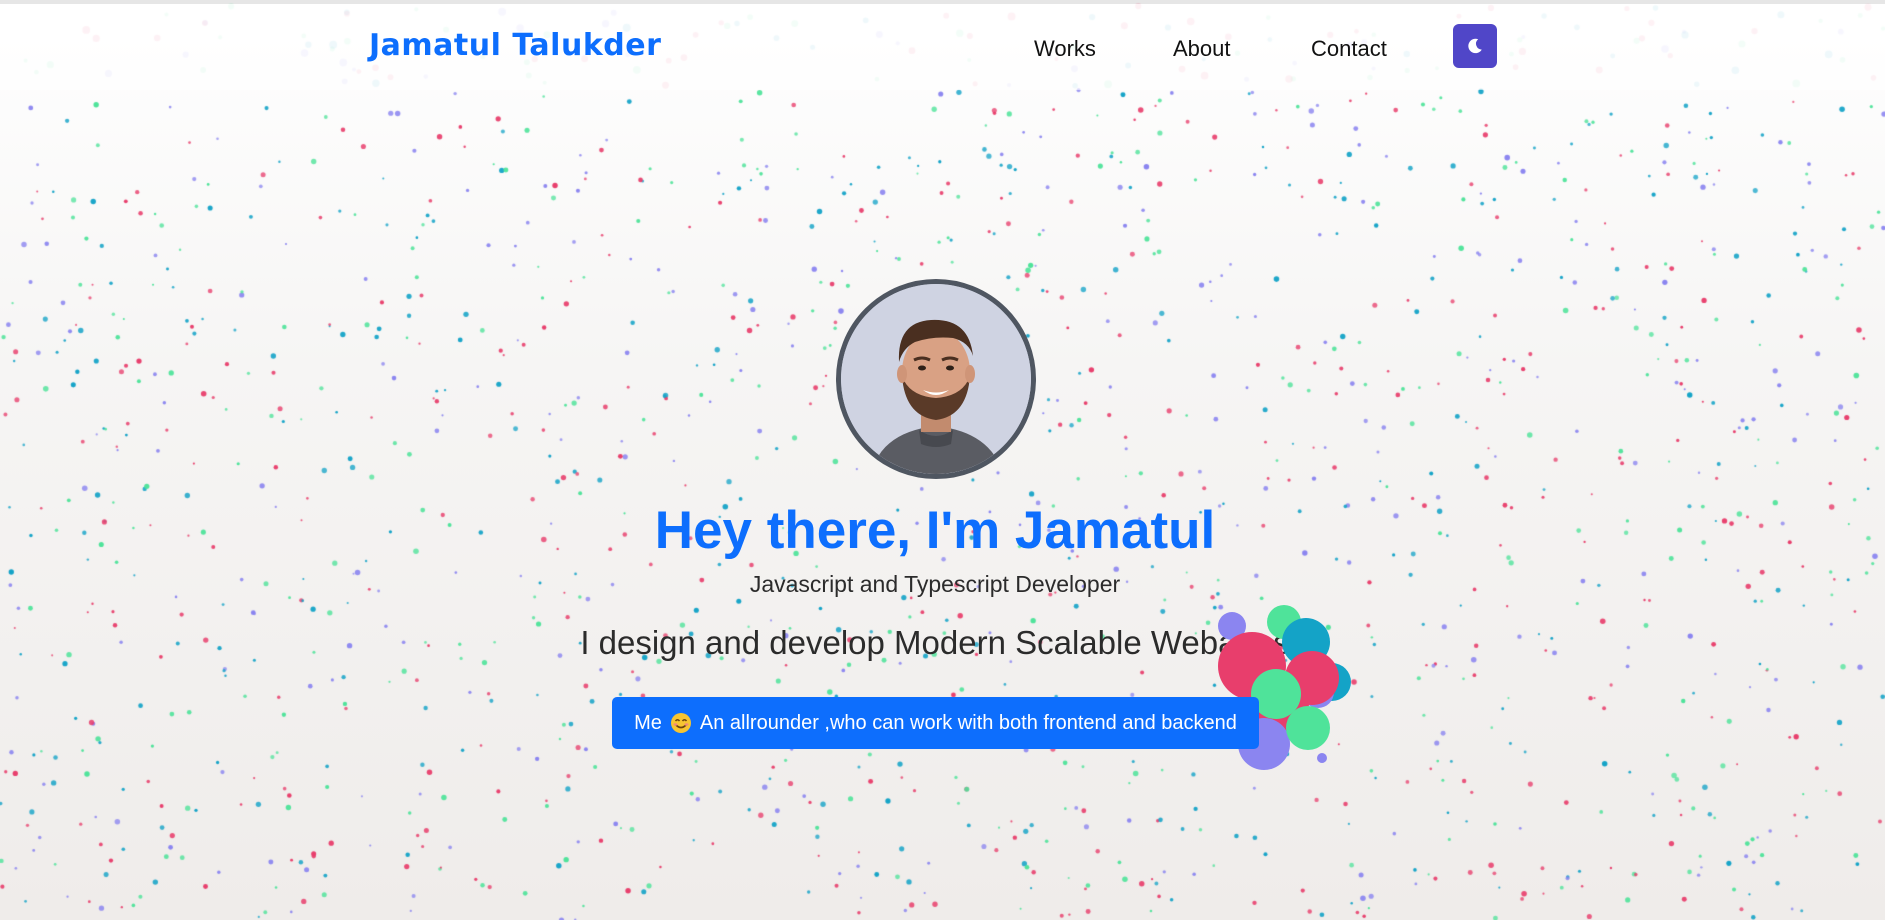 The width and height of the screenshot is (1885, 920). I want to click on nav-link-contact: Contact, so click(1349, 49).